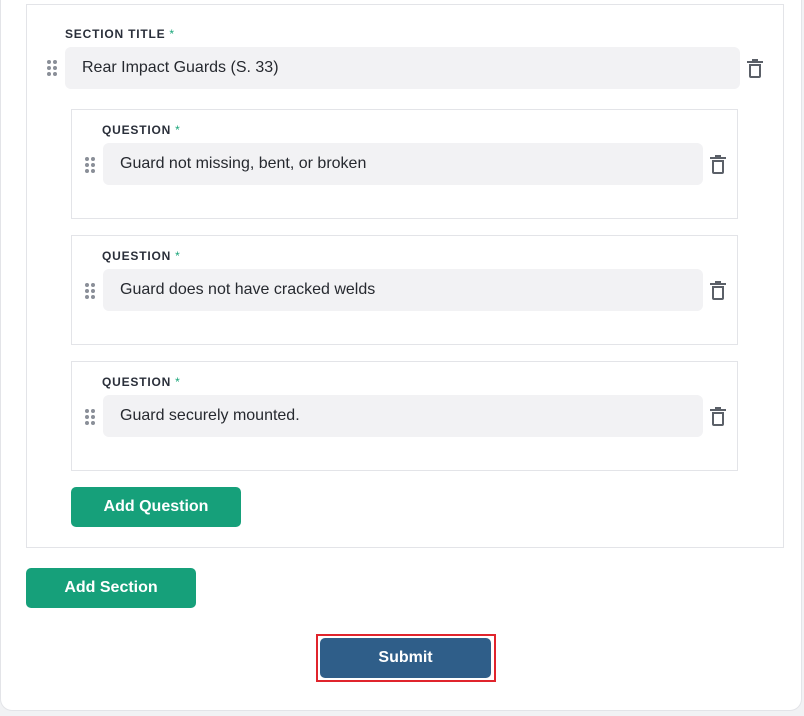  I want to click on section-title-label: SECTION TITLE *, so click(120, 34).